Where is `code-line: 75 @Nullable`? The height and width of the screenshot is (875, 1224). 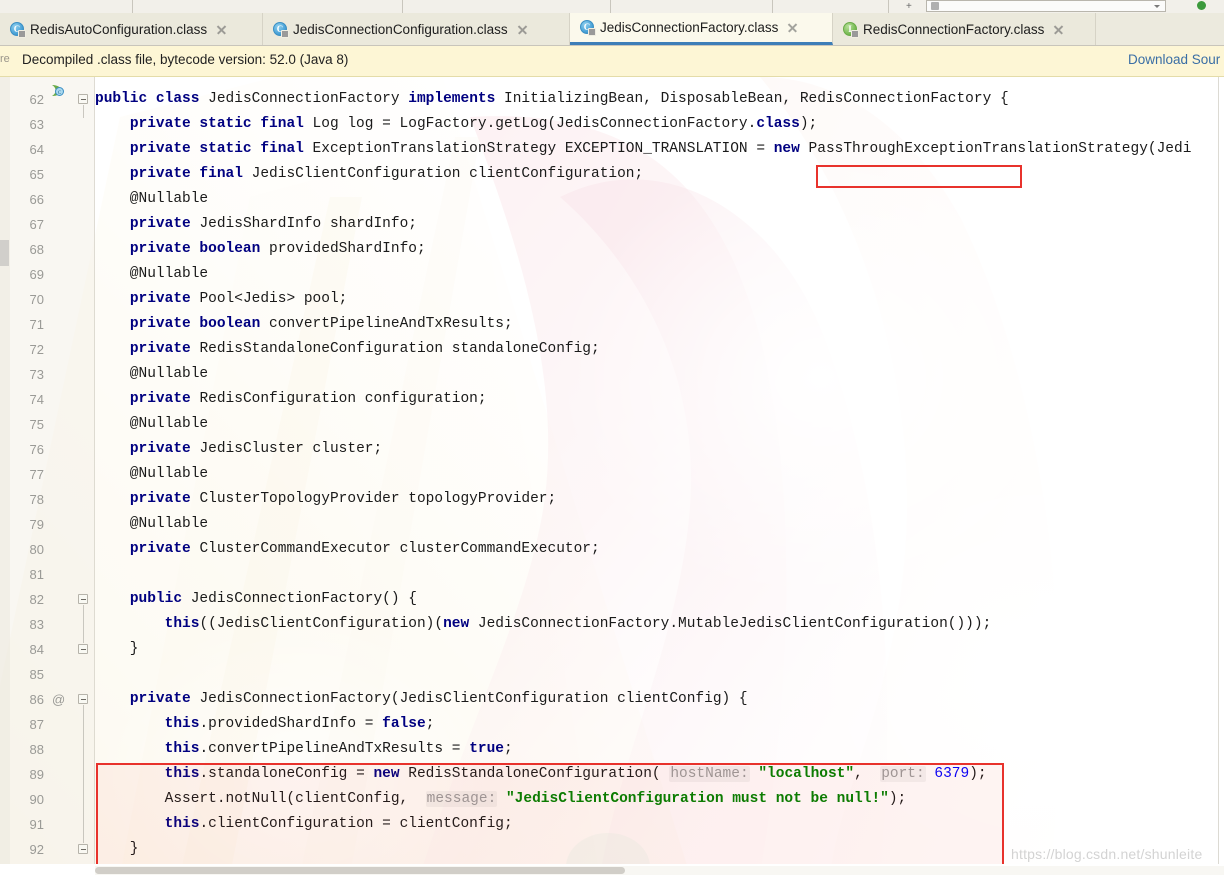
code-line: 75 @Nullable is located at coordinates (612, 424).